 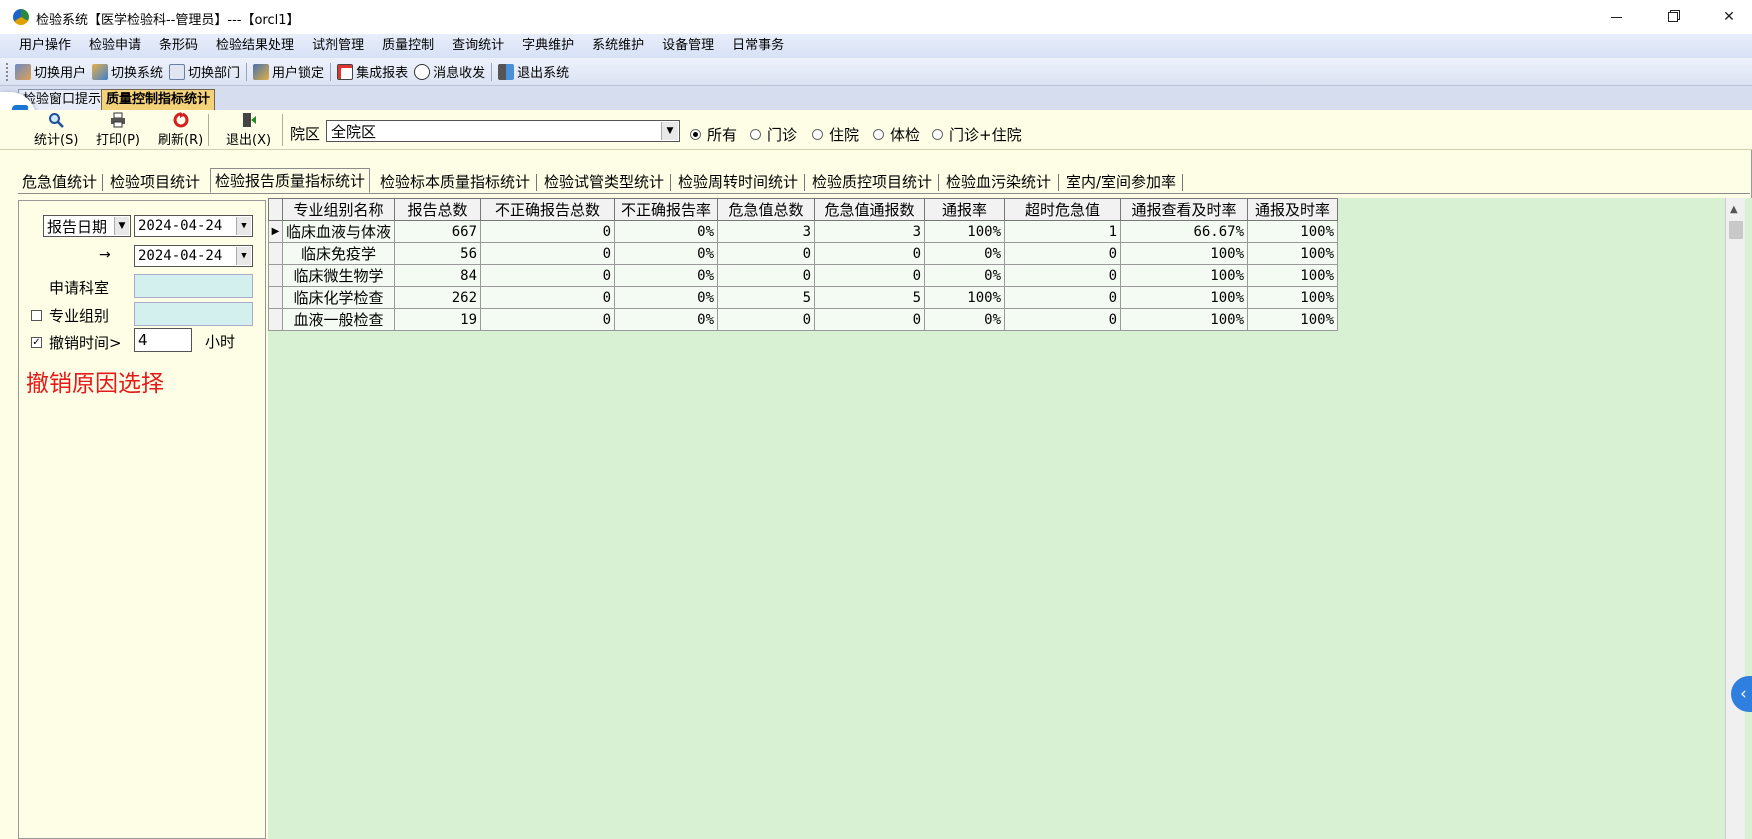 What do you see at coordinates (338, 231) in the screenshot?
I see `table-cell: 临床血液与体液` at bounding box center [338, 231].